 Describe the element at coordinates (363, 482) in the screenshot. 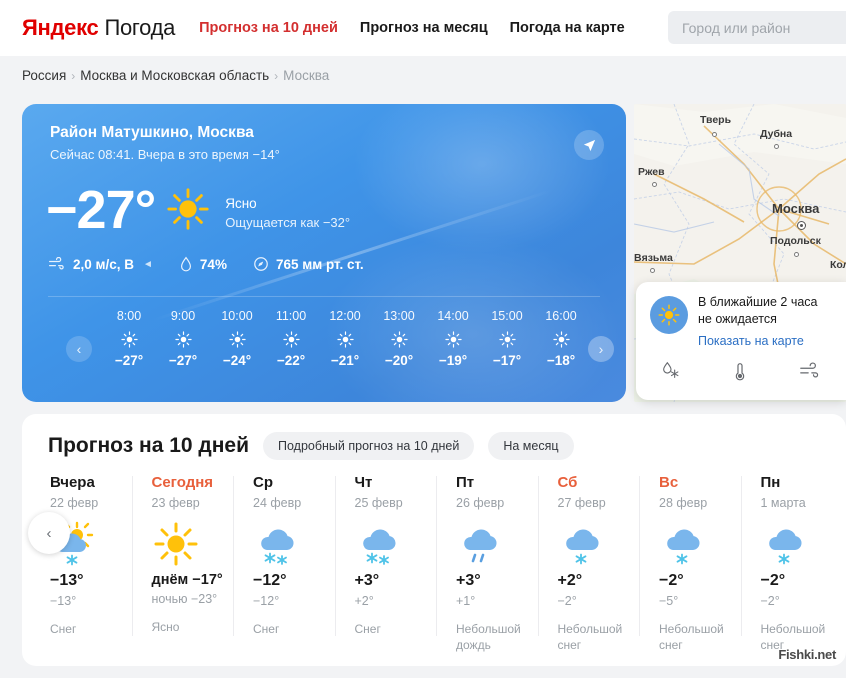

I see `day-name: Чт` at that location.